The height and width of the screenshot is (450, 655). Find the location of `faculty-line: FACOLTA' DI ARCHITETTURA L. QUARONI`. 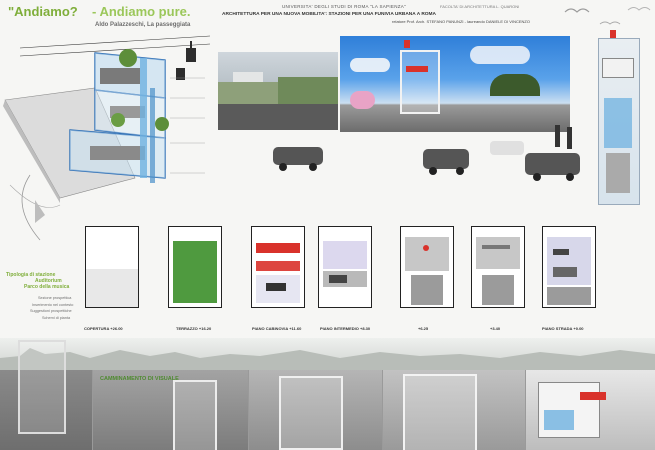

faculty-line: FACOLTA' DI ARCHITETTURA L. QUARONI is located at coordinates (480, 6).